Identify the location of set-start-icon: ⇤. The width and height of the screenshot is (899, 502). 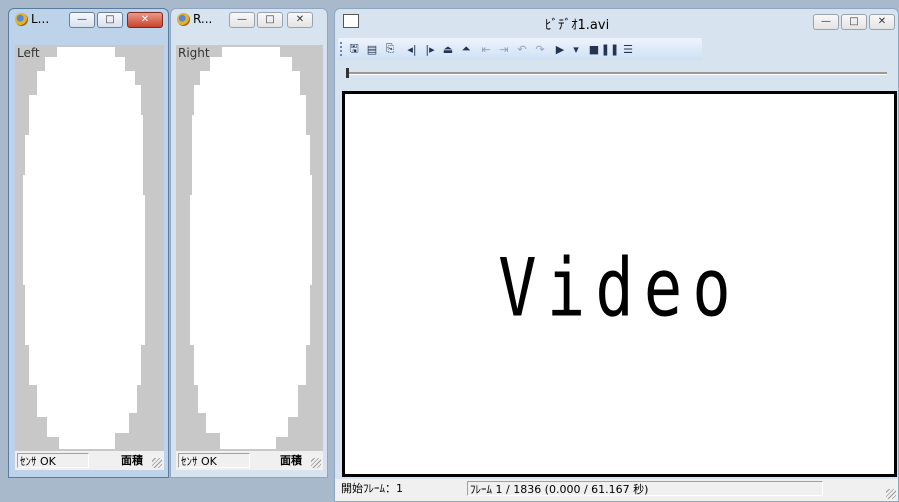
(486, 49).